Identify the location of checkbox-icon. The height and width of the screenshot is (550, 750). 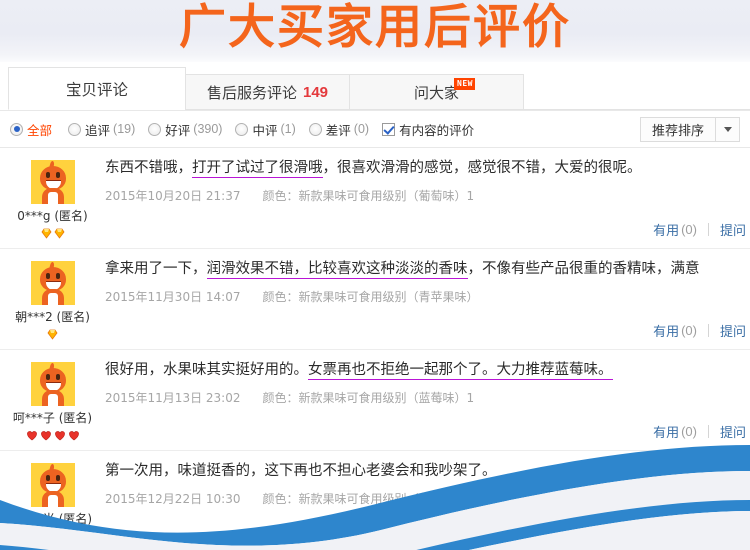
(389, 129).